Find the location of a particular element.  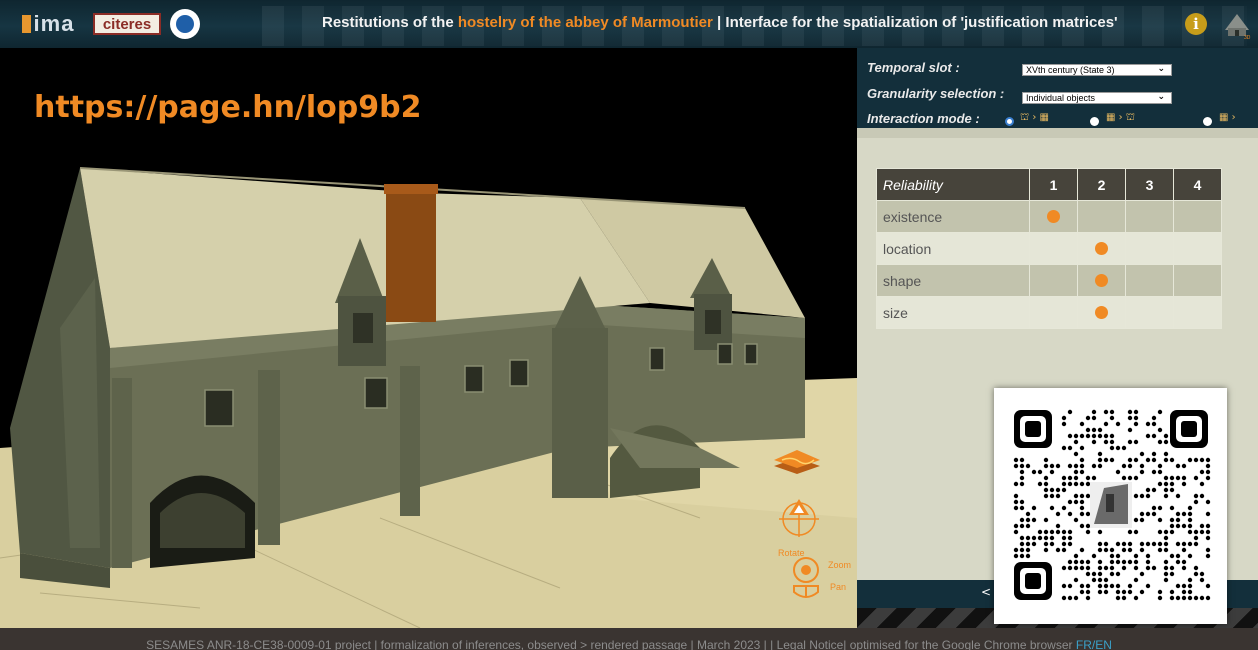

matrix-row-shape: shape is located at coordinates (1049, 280).